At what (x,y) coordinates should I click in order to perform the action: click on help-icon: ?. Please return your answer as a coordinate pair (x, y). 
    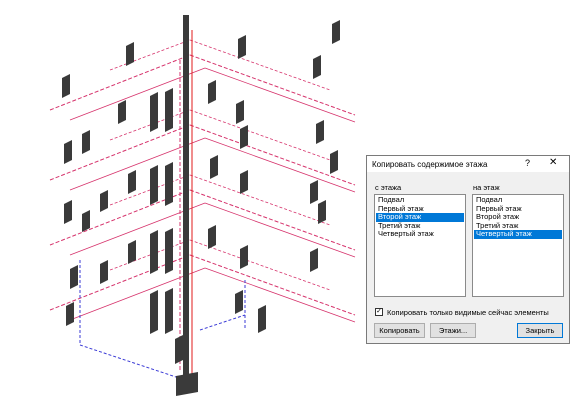
    Looking at the image, I should click on (527, 163).